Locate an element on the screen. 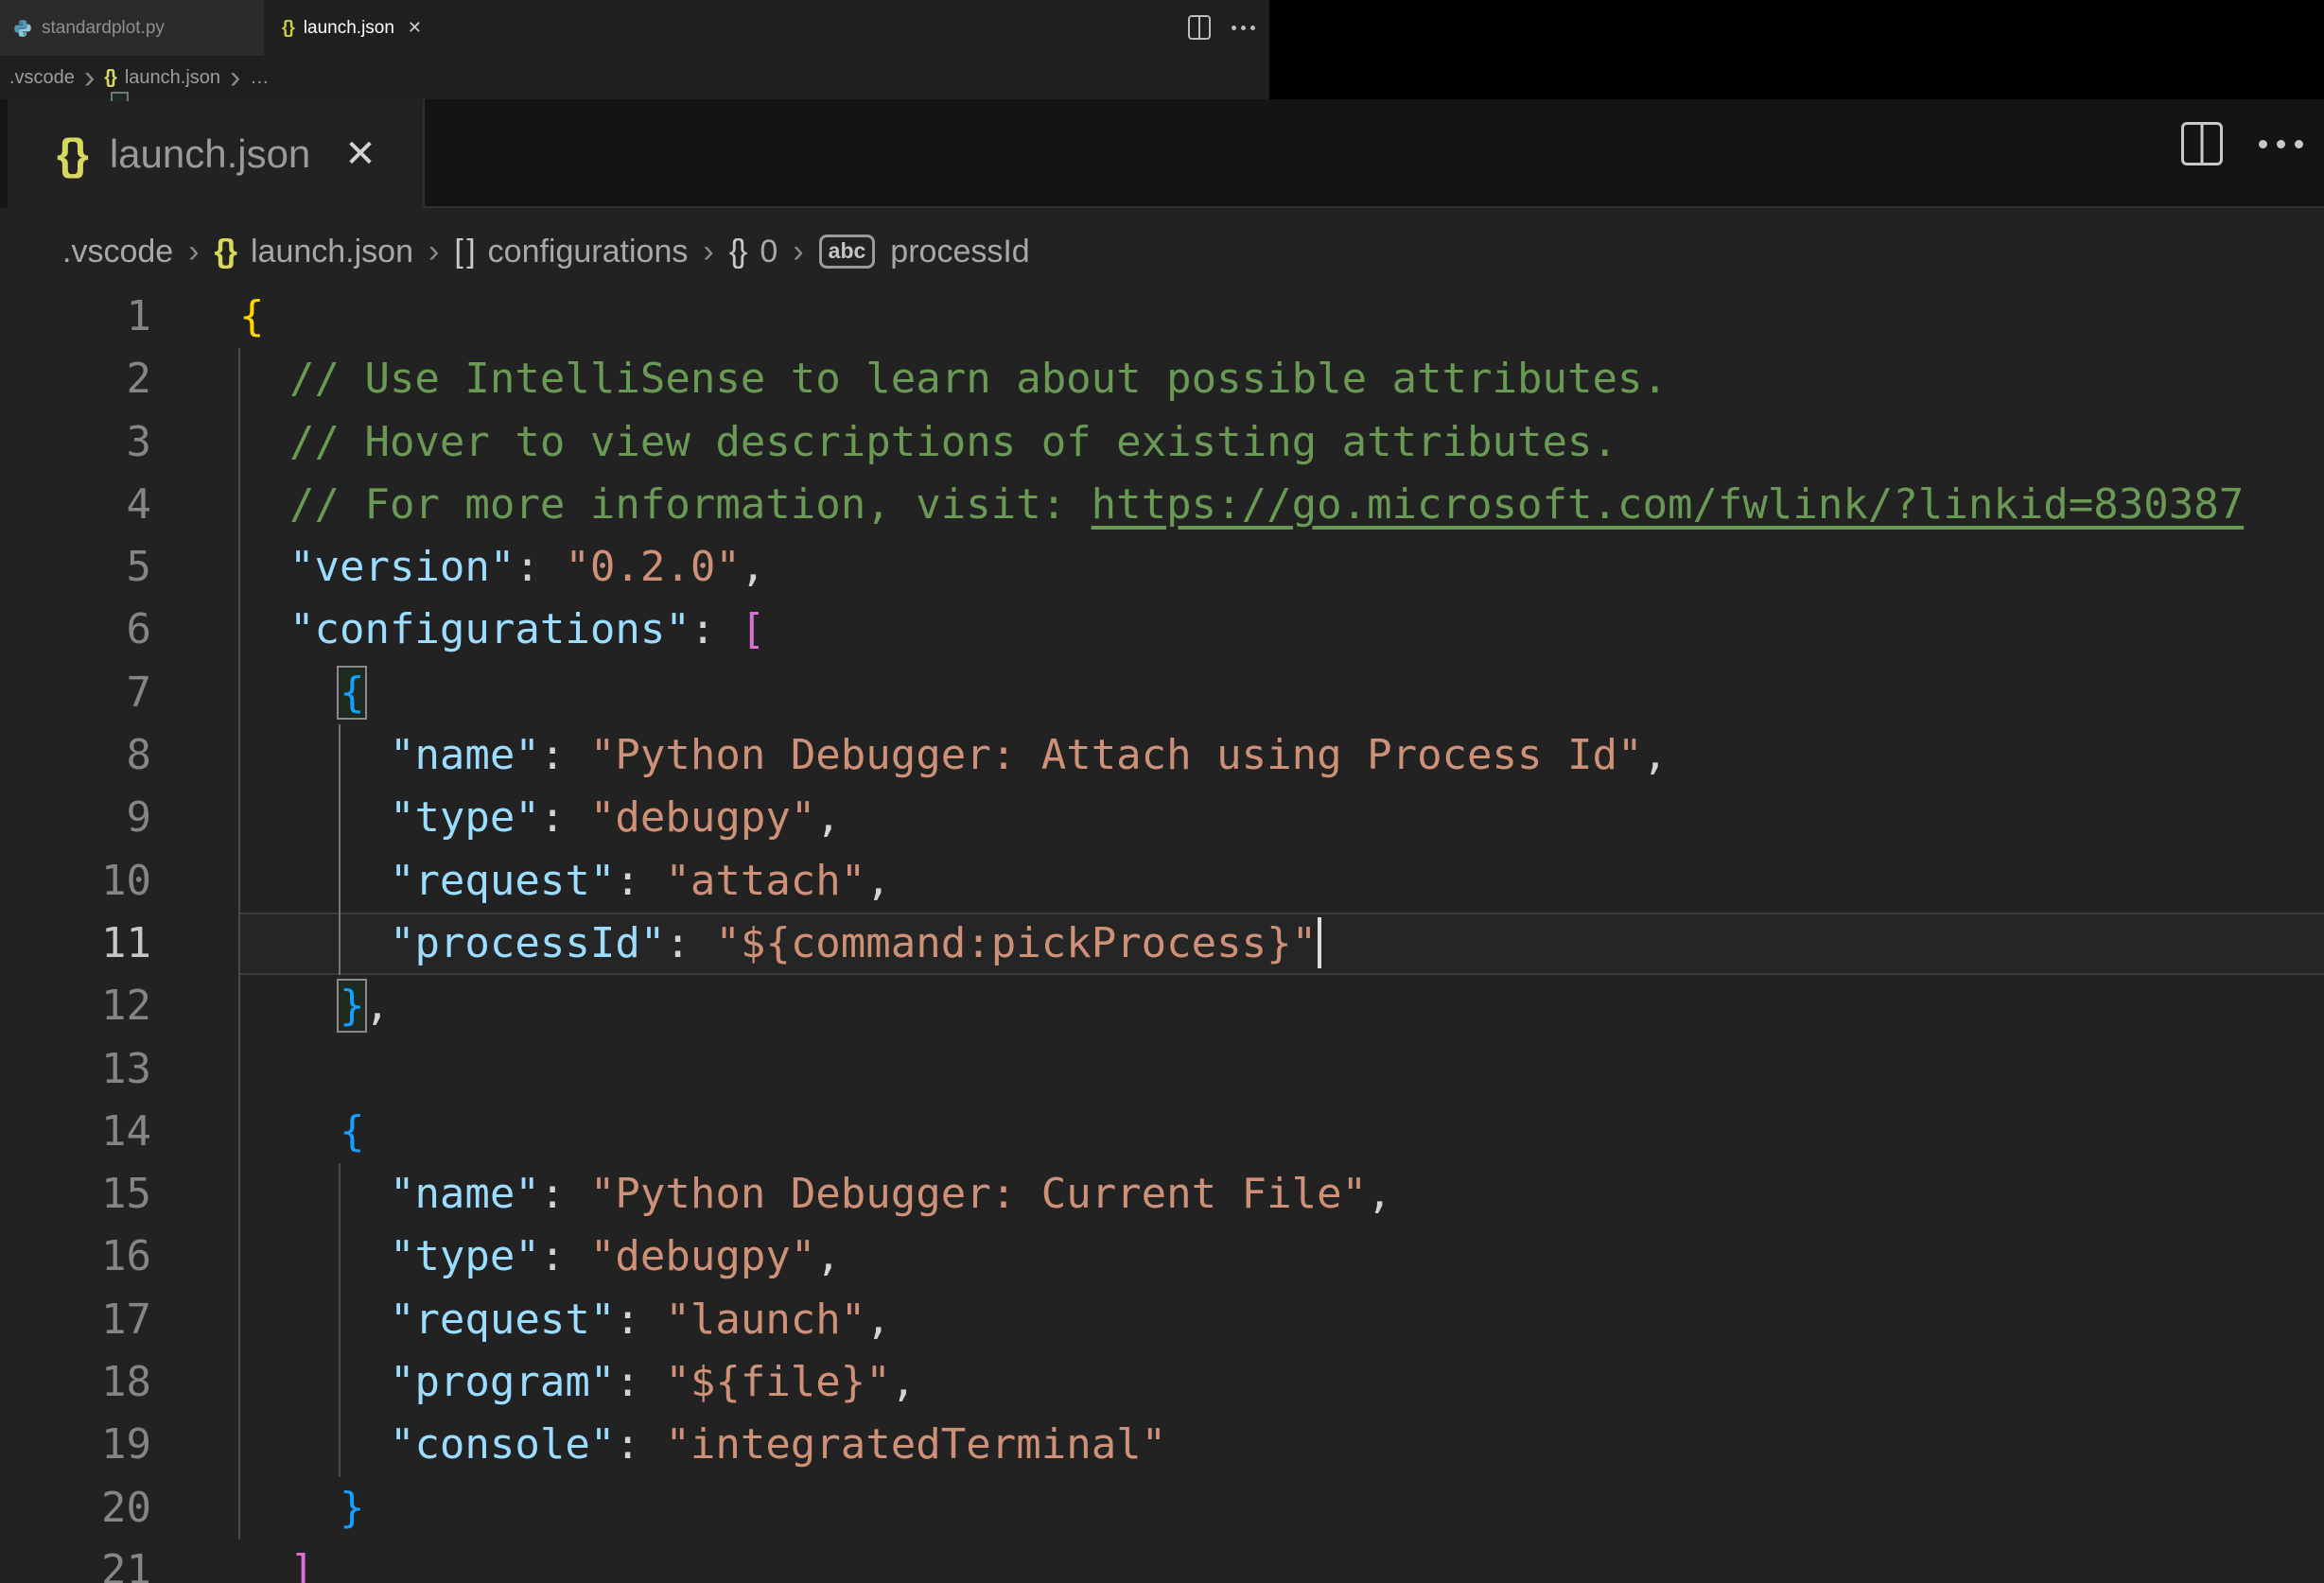  token-b3: } is located at coordinates (352, 1006).